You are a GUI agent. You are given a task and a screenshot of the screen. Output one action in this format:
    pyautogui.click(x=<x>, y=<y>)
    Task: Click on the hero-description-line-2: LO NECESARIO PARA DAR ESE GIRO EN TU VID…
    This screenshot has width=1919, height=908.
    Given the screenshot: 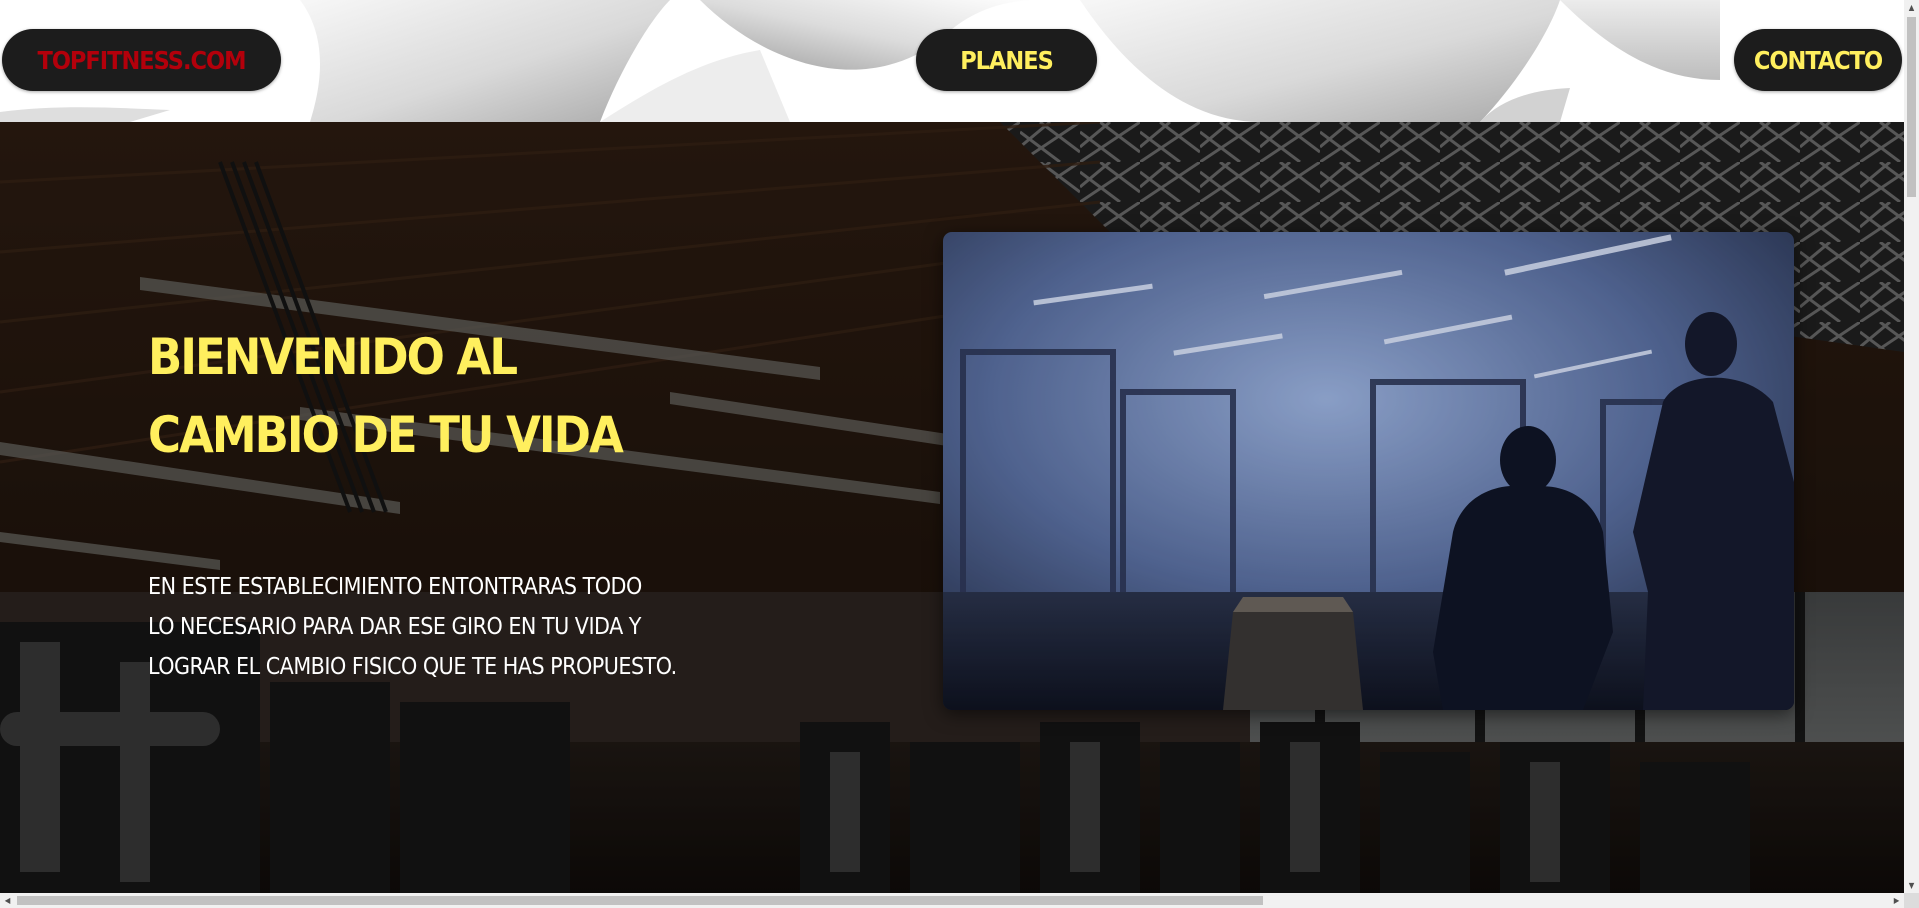 What is the action you would take?
    pyautogui.click(x=394, y=627)
    